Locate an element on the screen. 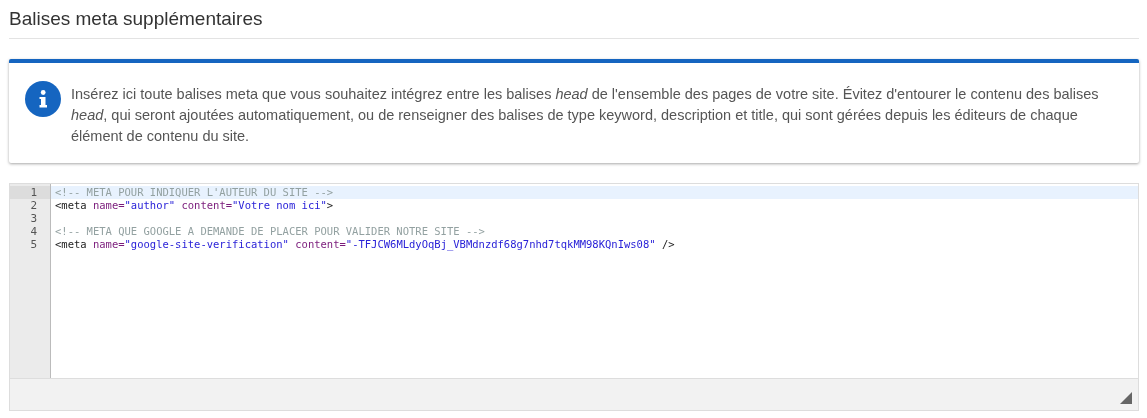 This screenshot has height=418, width=1147. line-number: 2 is located at coordinates (33, 205).